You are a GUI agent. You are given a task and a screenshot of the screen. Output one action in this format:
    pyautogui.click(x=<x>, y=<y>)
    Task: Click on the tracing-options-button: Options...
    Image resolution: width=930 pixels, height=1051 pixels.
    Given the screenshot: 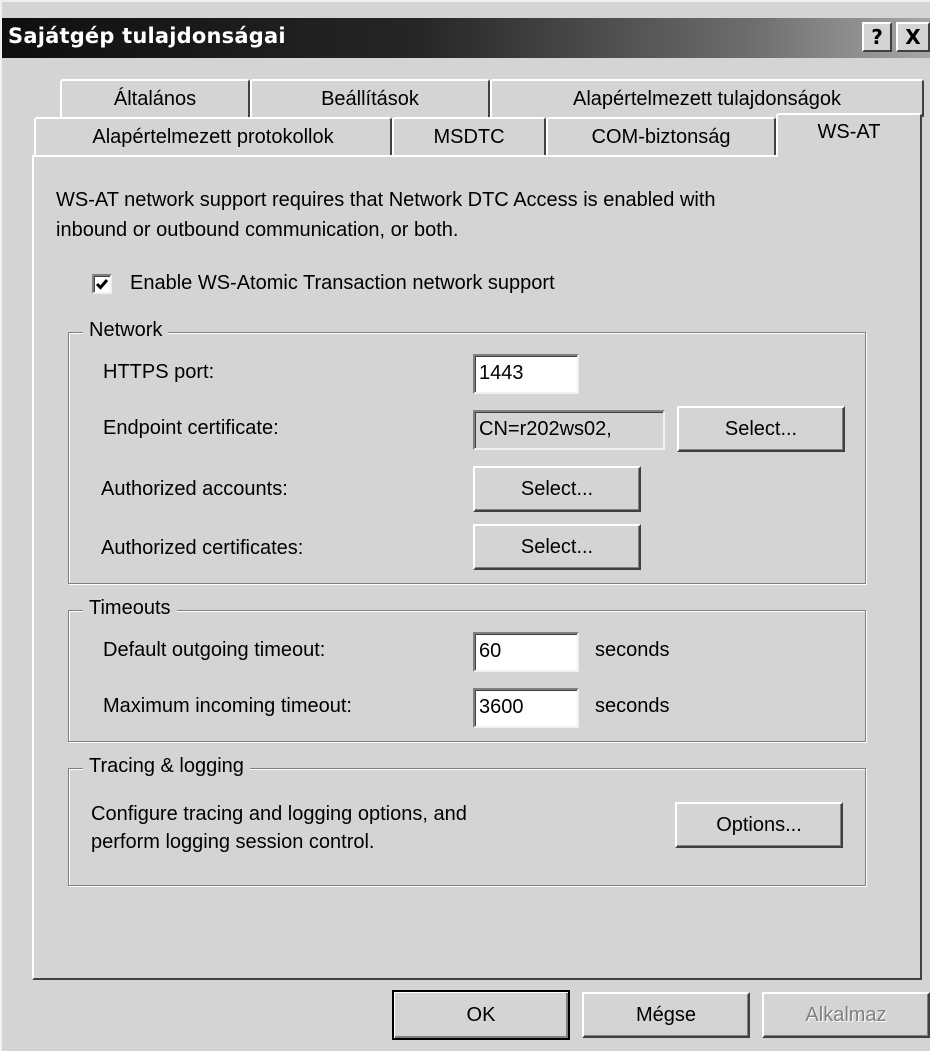 What is the action you would take?
    pyautogui.click(x=759, y=825)
    